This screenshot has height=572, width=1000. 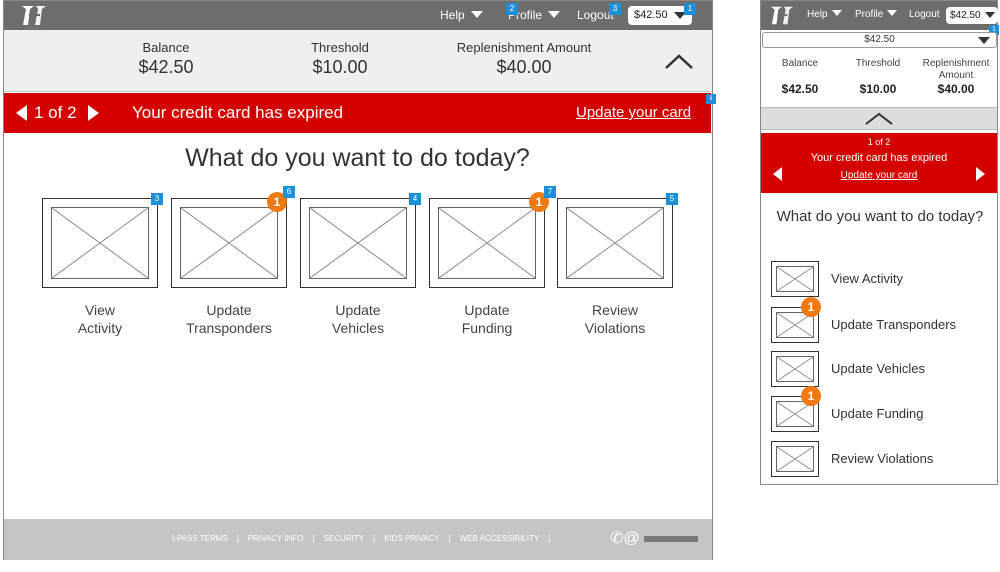 I want to click on list-item-label: Update Transponders, so click(x=894, y=324).